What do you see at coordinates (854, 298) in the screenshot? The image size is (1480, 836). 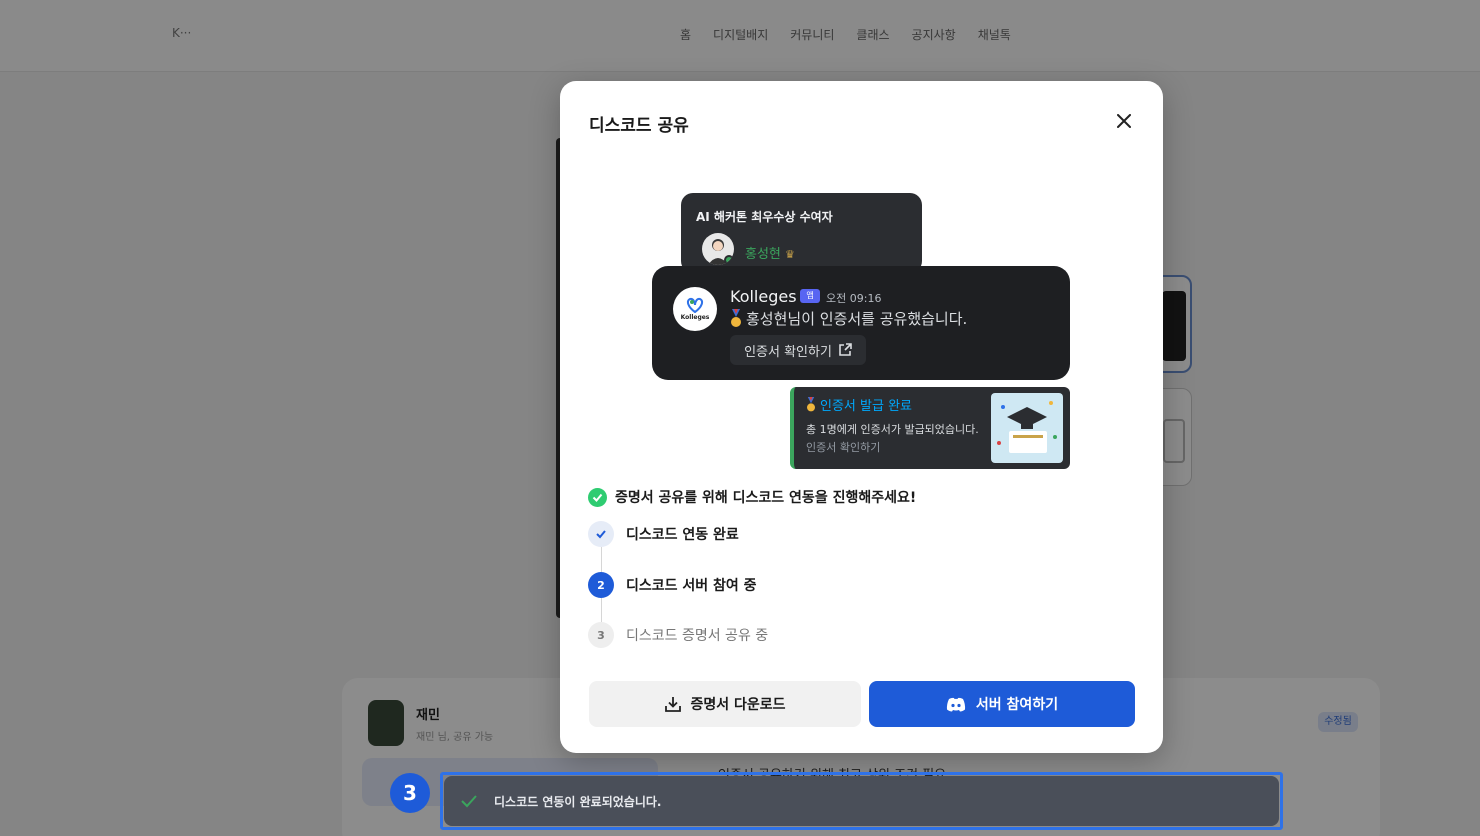 I see `message-time: 오전 09:16` at bounding box center [854, 298].